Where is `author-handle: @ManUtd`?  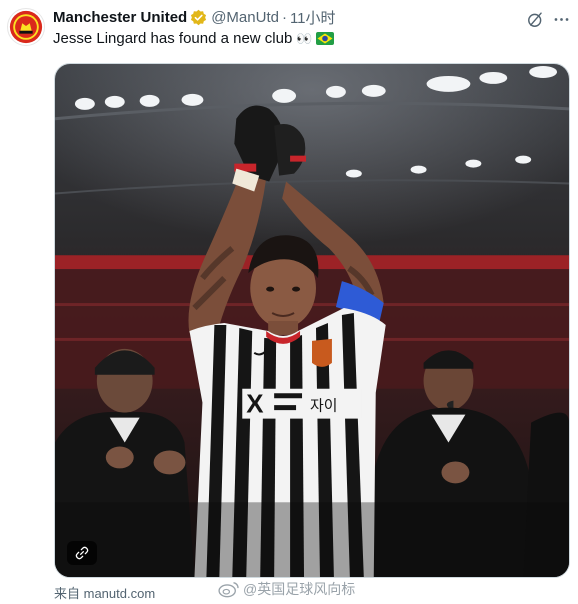
author-handle: @ManUtd is located at coordinates (245, 17).